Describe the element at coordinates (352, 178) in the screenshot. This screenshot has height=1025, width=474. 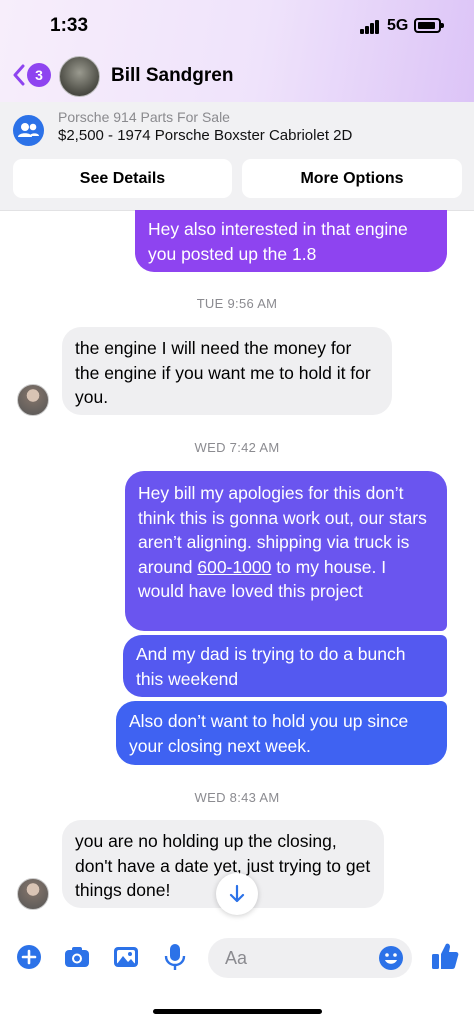
I see `more-options-button: More Options` at that location.